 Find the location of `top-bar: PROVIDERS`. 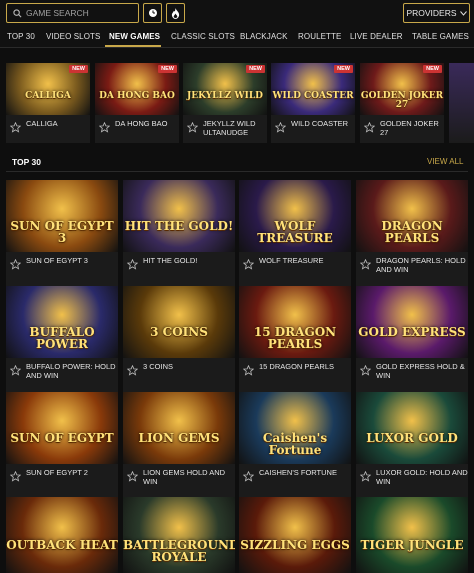

top-bar: PROVIDERS is located at coordinates (237, 13).